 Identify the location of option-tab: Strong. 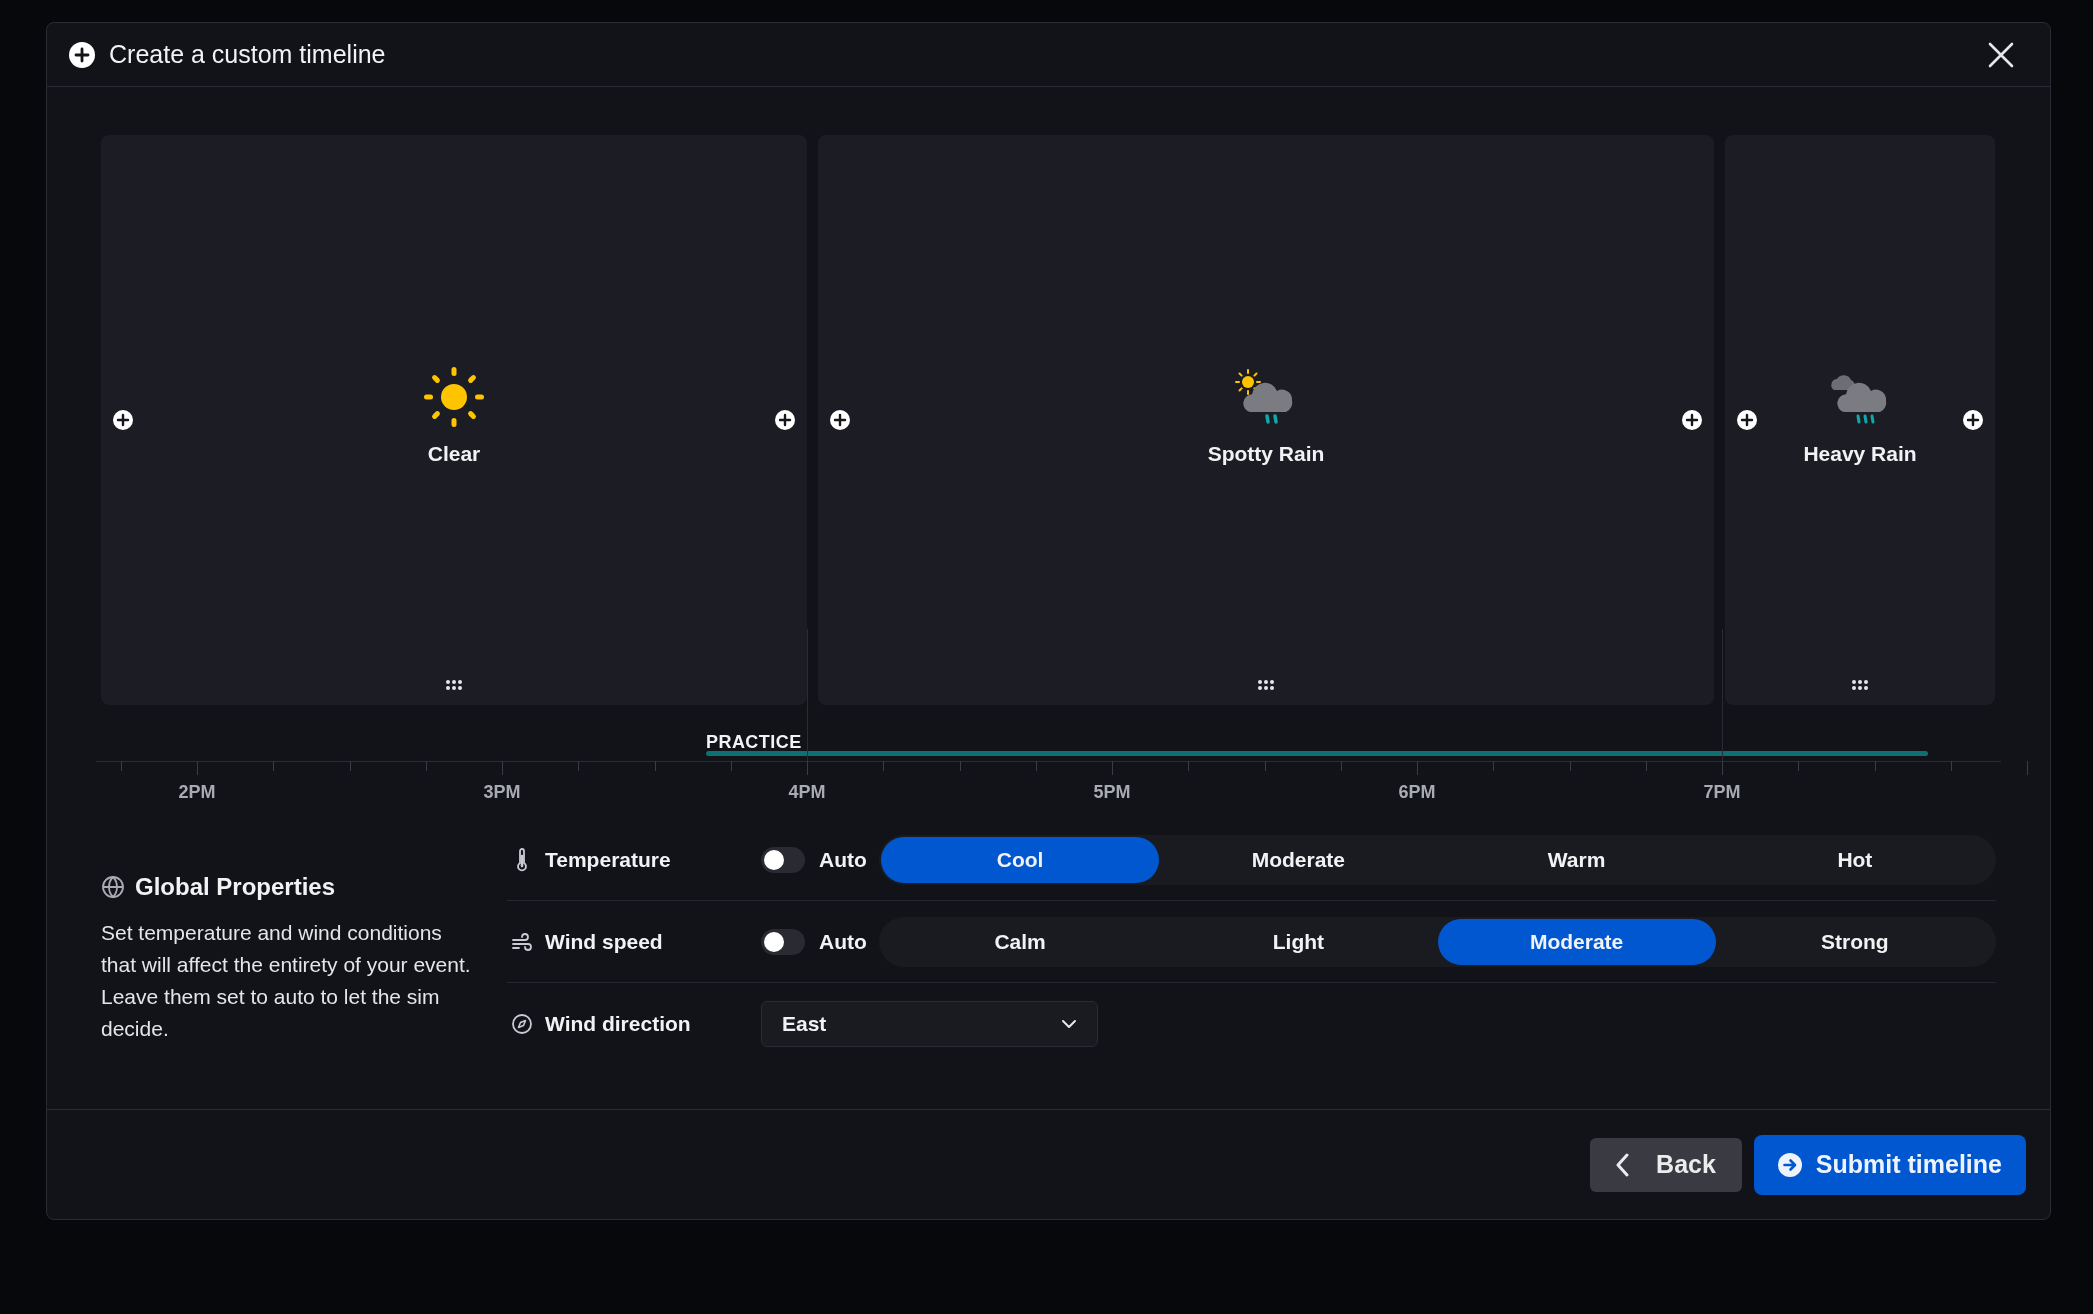
(1854, 941).